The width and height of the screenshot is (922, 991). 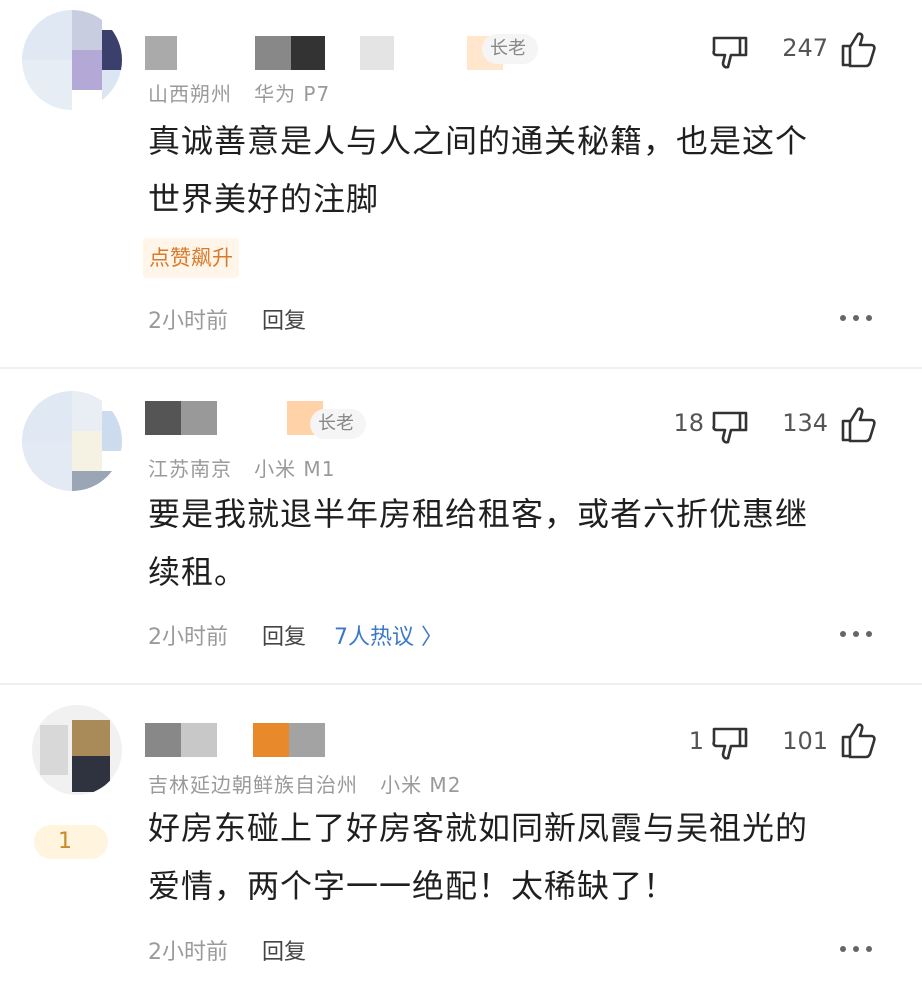 I want to click on like-count: 247, so click(x=805, y=48).